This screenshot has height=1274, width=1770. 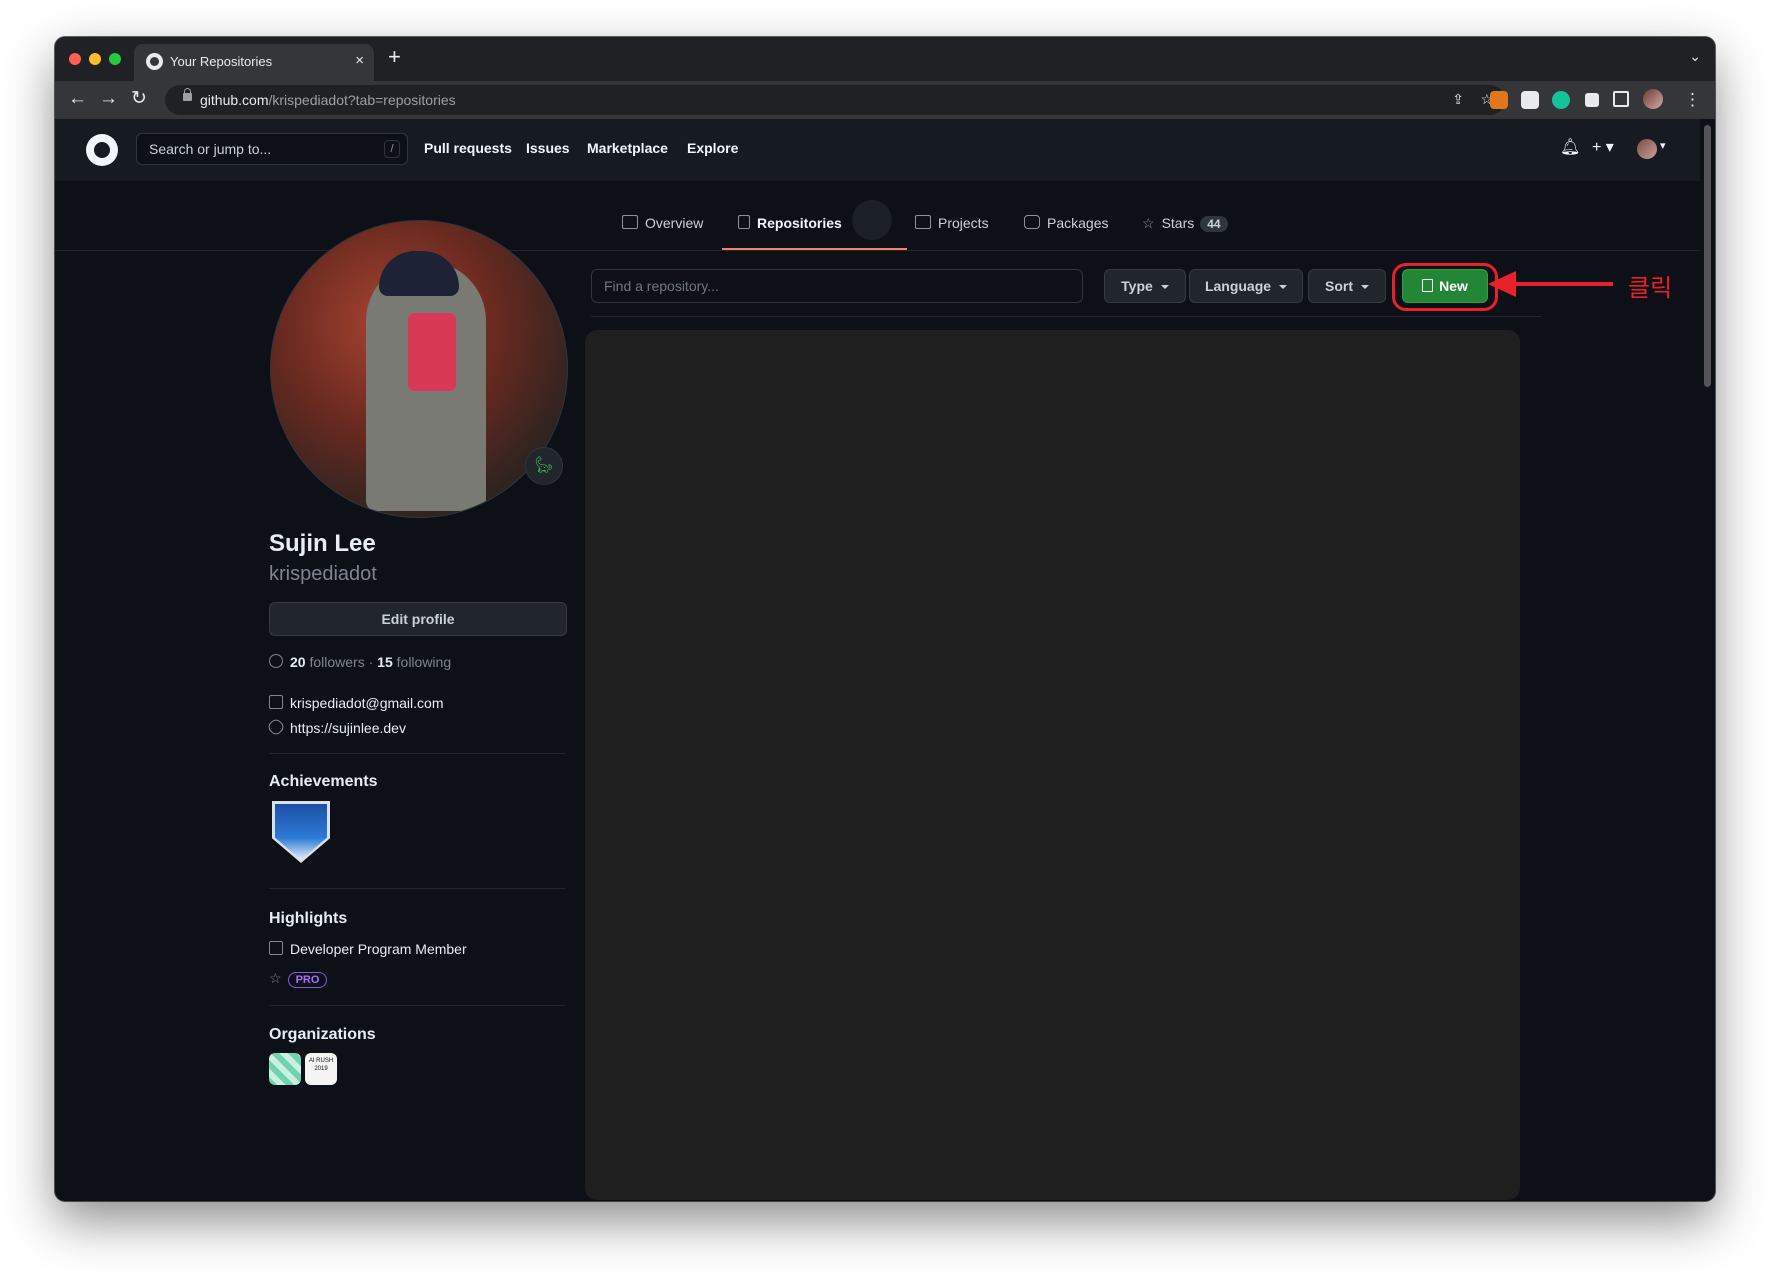 What do you see at coordinates (1592, 100) in the screenshot?
I see `extensions-puzzle-icon` at bounding box center [1592, 100].